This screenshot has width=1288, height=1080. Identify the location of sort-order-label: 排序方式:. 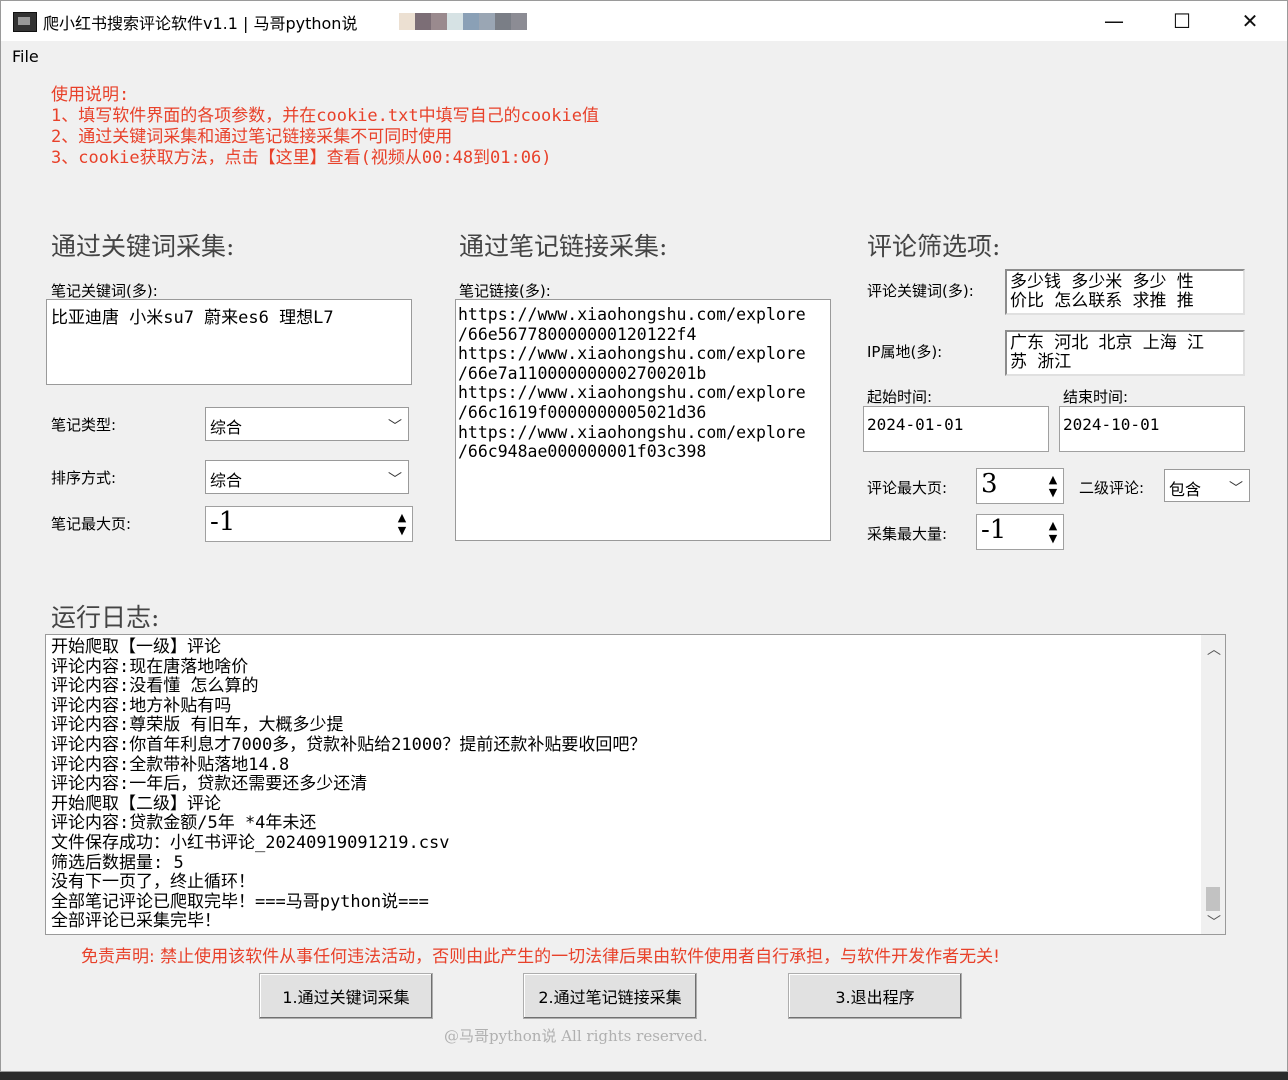
(84, 478).